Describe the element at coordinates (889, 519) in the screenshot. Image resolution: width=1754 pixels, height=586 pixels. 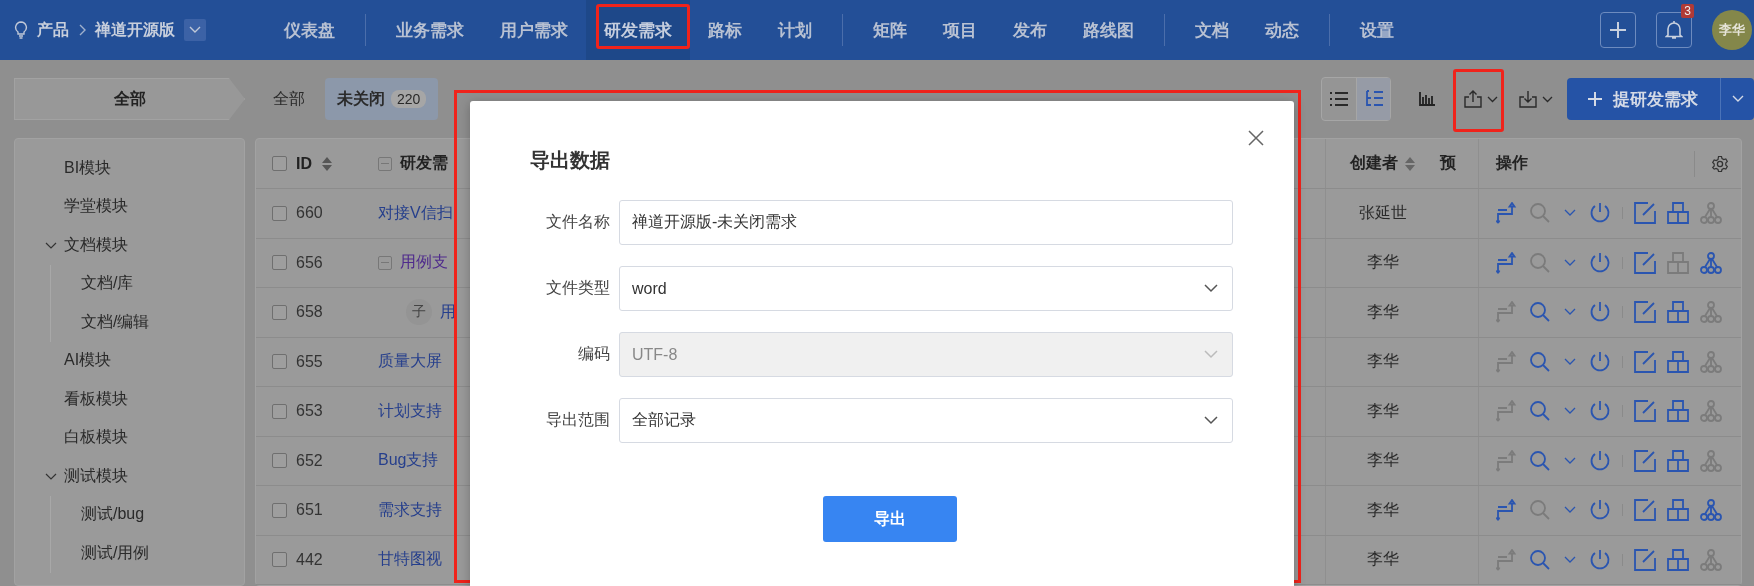
I see `export-button: 导出` at that location.